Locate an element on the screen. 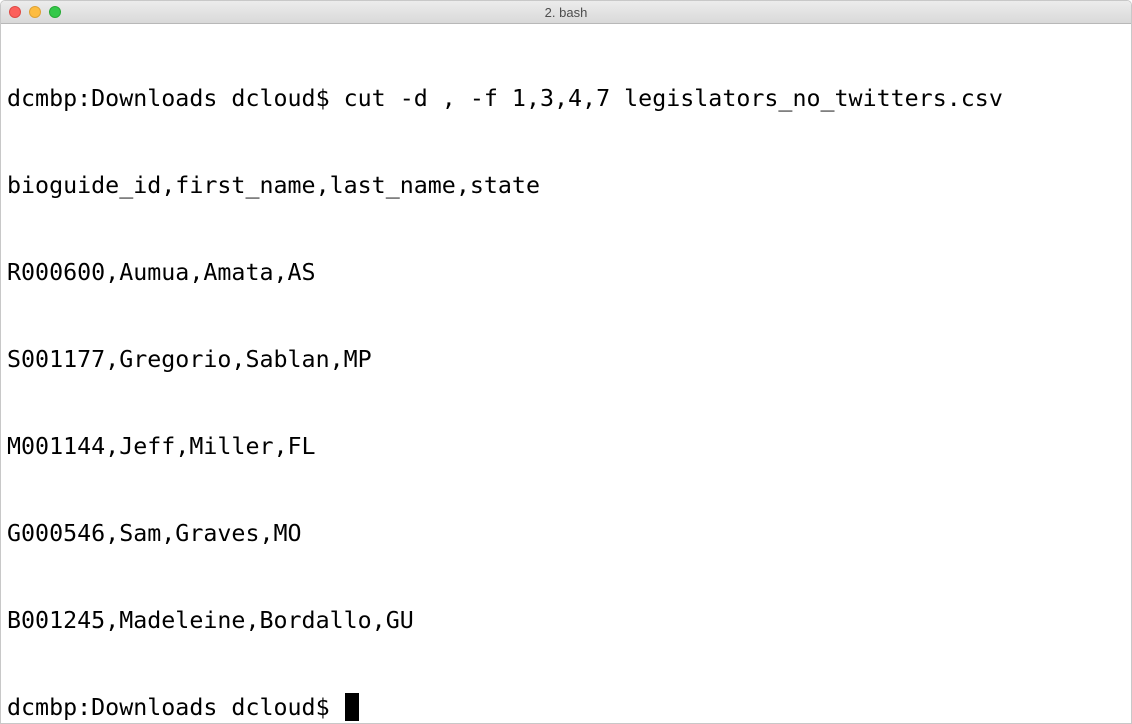 The image size is (1132, 724). terminal-line-output: B001245,Madeleine,Bordallo,GU is located at coordinates (210, 620).